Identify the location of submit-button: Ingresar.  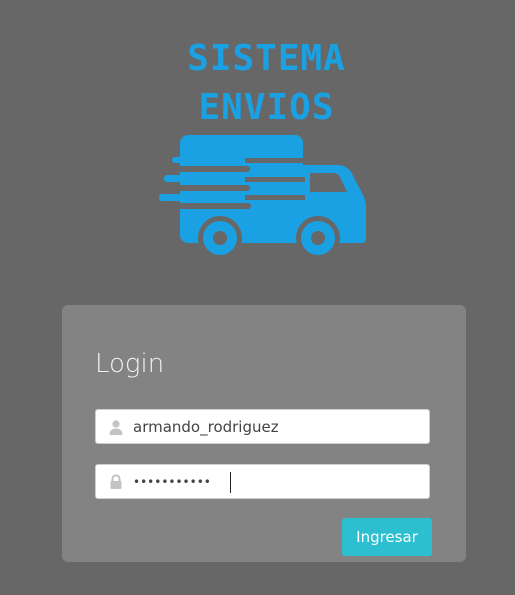
(387, 537).